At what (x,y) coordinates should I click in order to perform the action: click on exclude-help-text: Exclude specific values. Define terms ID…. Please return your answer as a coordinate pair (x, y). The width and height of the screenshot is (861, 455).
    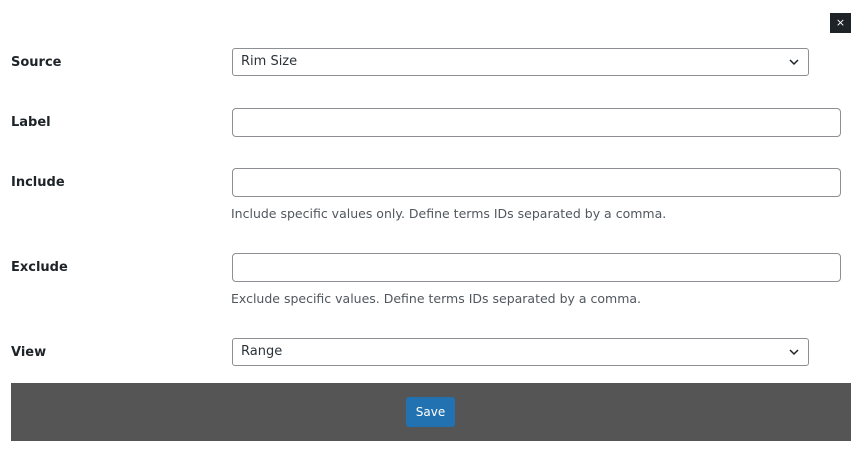
    Looking at the image, I should click on (436, 298).